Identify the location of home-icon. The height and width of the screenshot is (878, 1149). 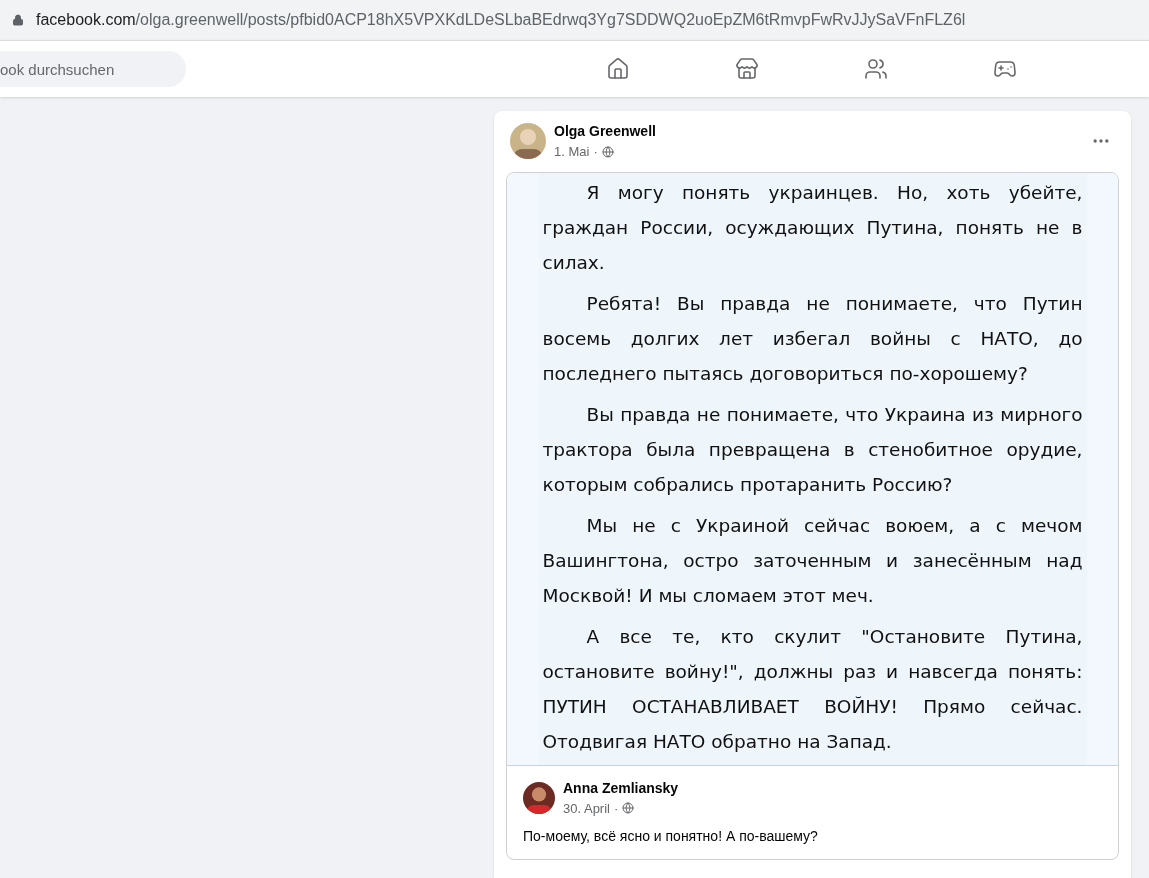
(618, 69).